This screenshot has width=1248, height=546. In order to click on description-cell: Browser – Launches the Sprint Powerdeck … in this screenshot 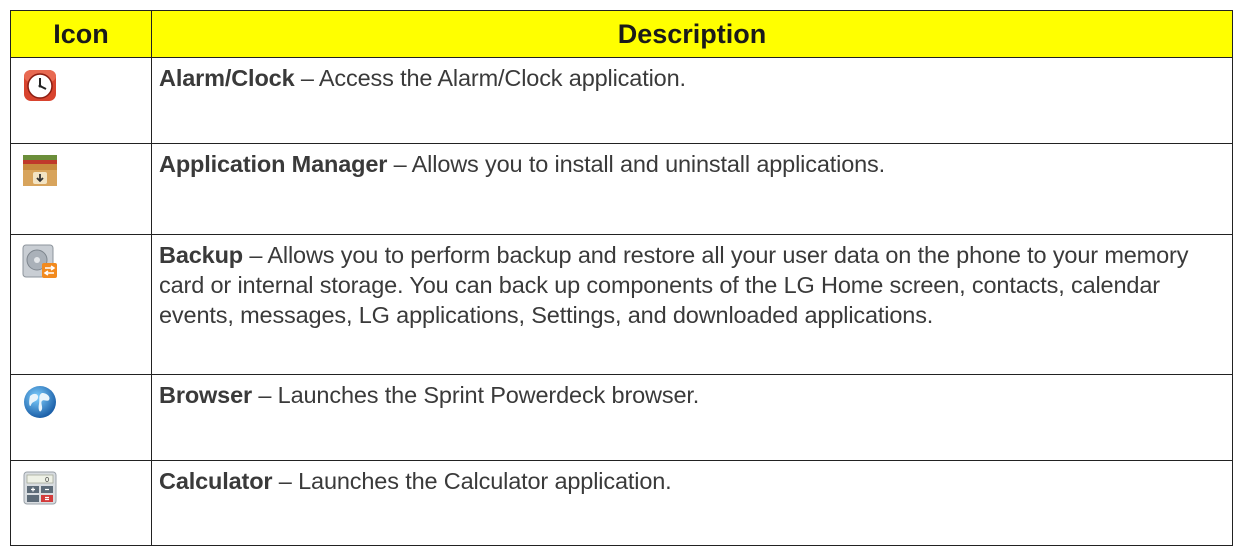, I will do `click(692, 417)`.